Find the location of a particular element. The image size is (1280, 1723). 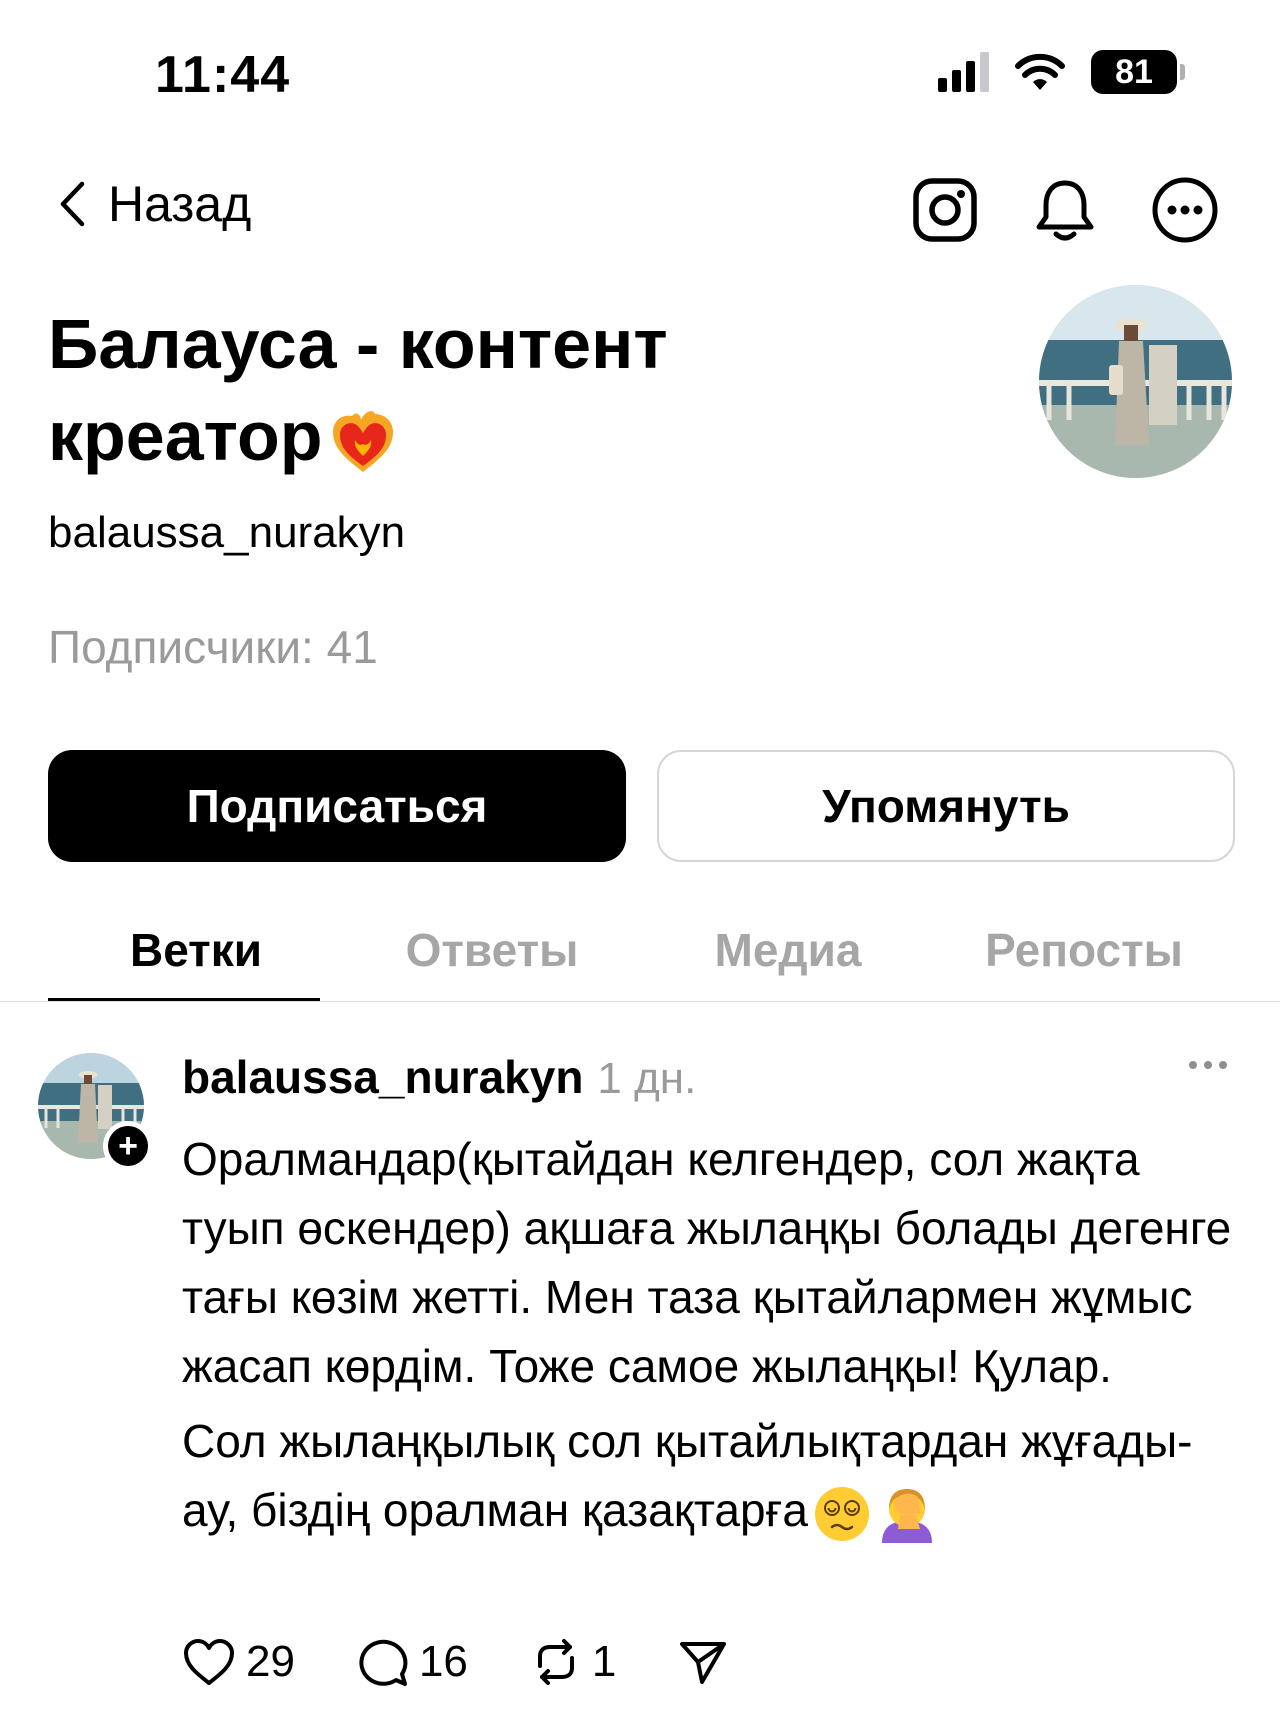

more-dots-icon is located at coordinates (1208, 1065).